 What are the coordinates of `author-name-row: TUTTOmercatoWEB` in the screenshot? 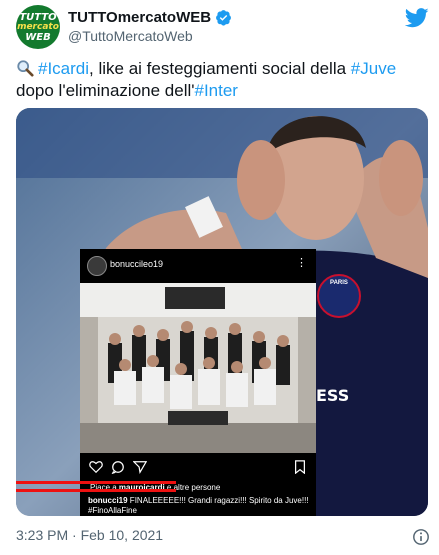 It's located at (150, 17).